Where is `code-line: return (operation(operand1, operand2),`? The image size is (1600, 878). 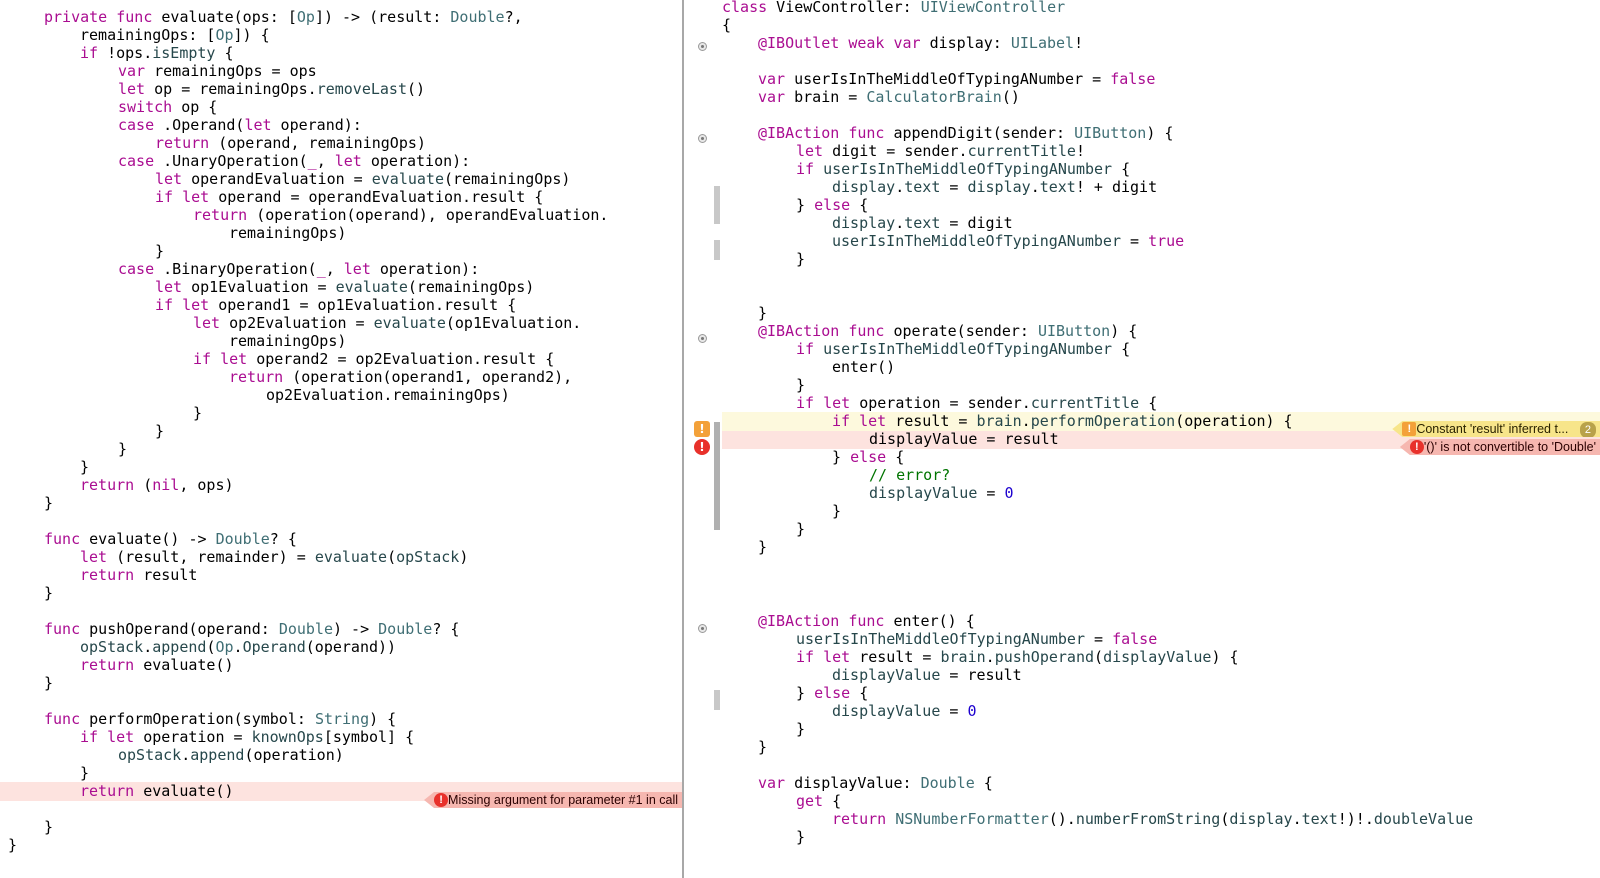
code-line: return (operation(operand1, operand2), is located at coordinates (341, 377).